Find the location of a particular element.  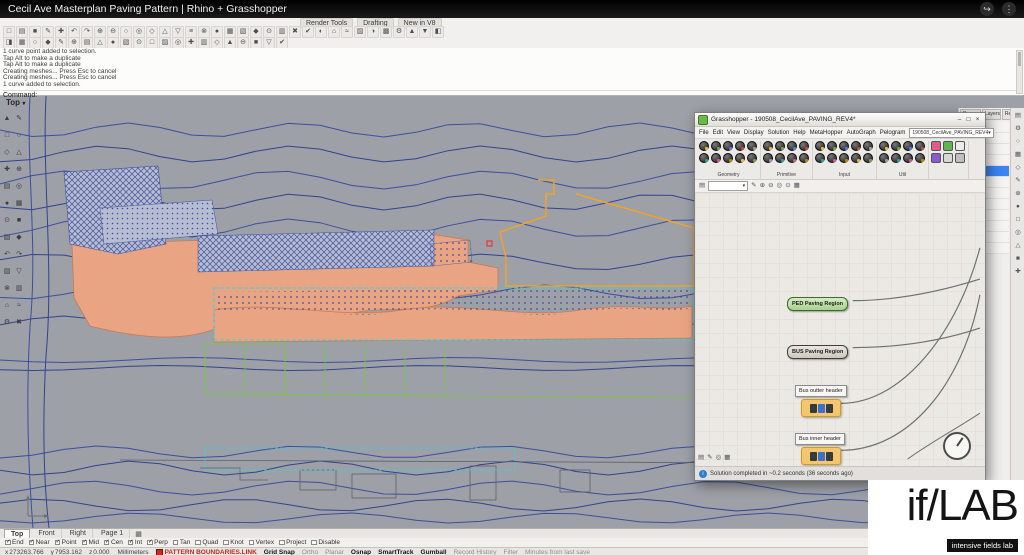

gh-menu-item: Display is located at coordinates (754, 133).